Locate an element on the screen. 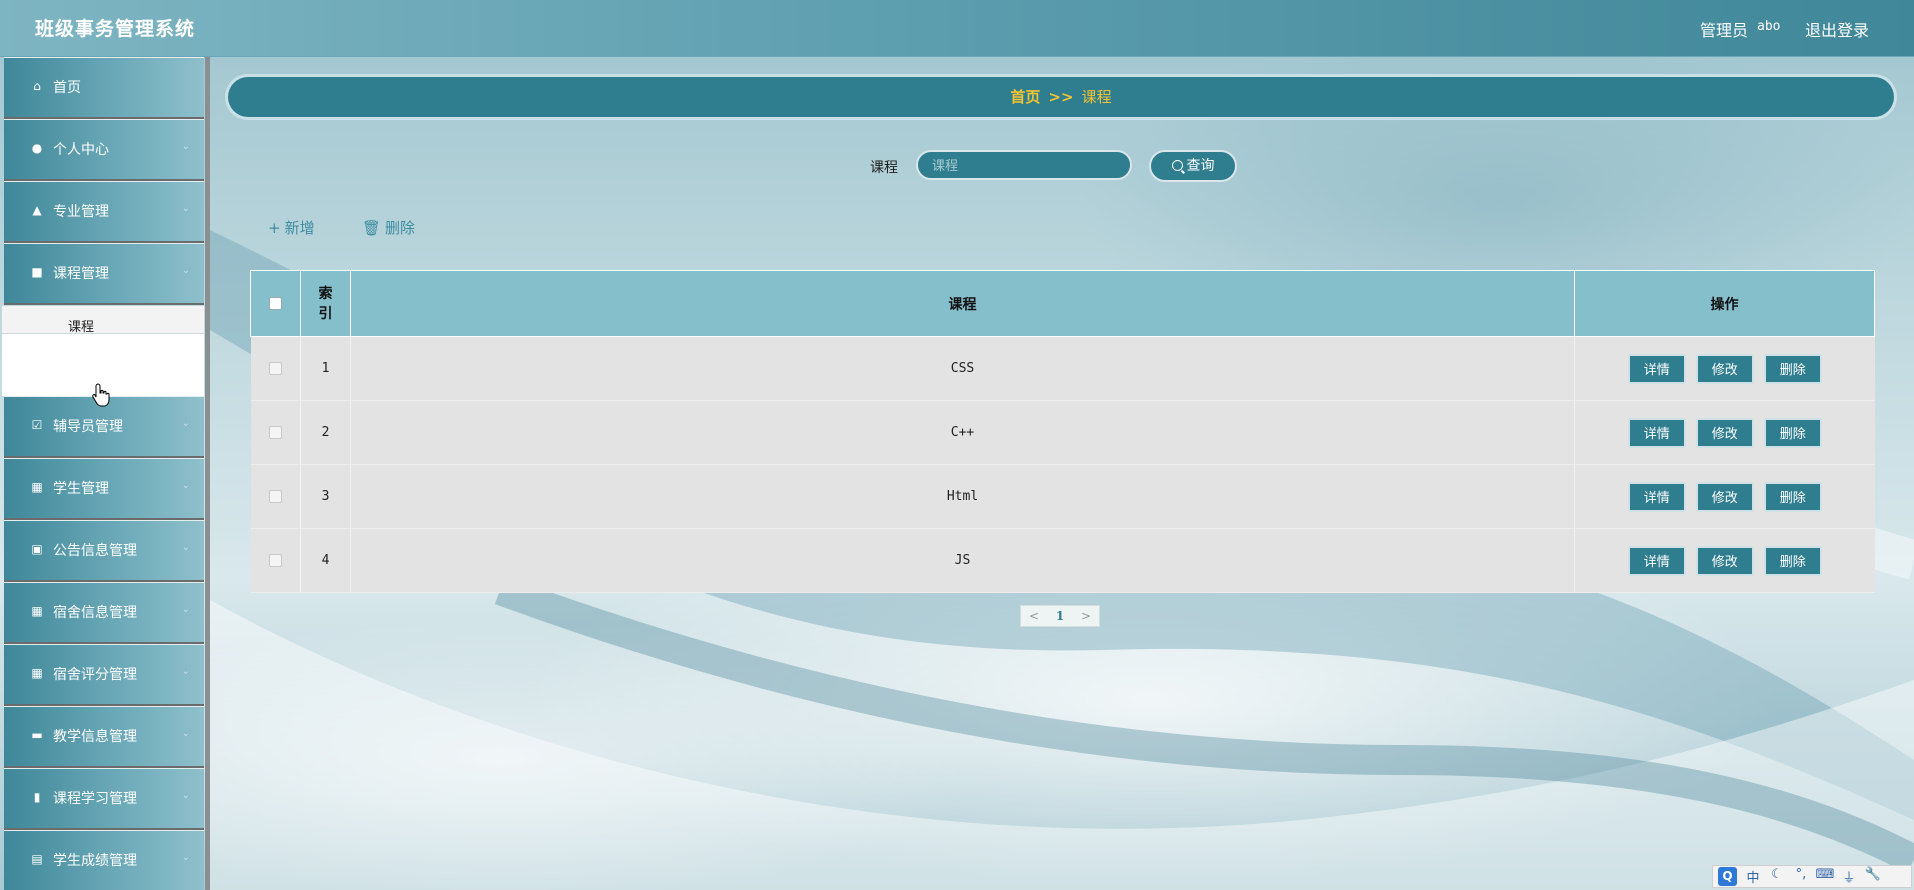 The width and height of the screenshot is (1914, 890). row-index: 1 is located at coordinates (325, 368).